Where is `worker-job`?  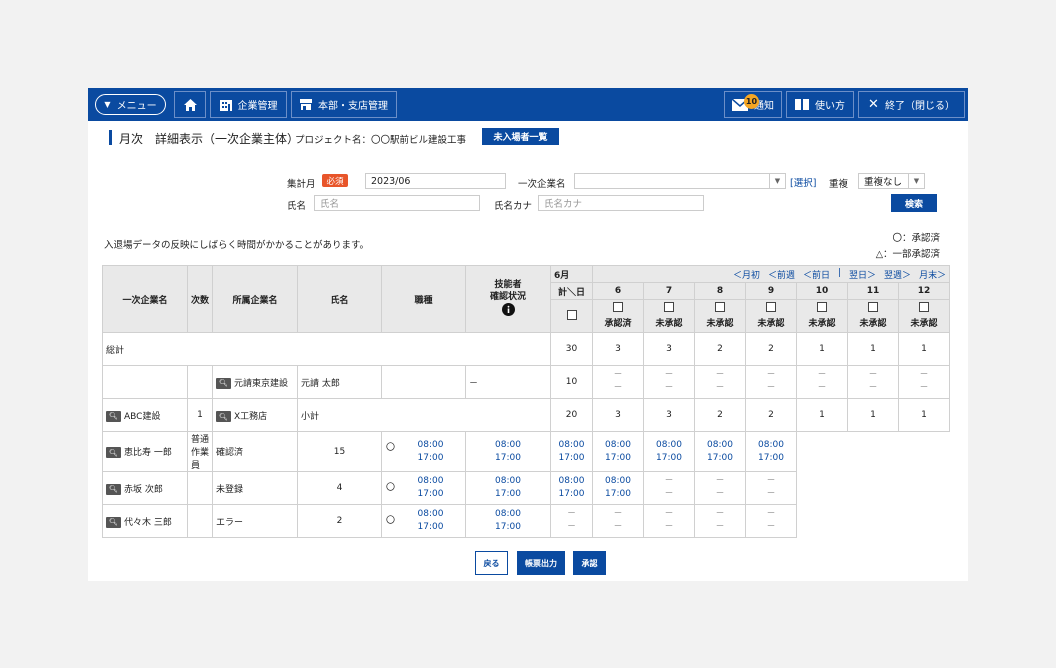
worker-job is located at coordinates (200, 521).